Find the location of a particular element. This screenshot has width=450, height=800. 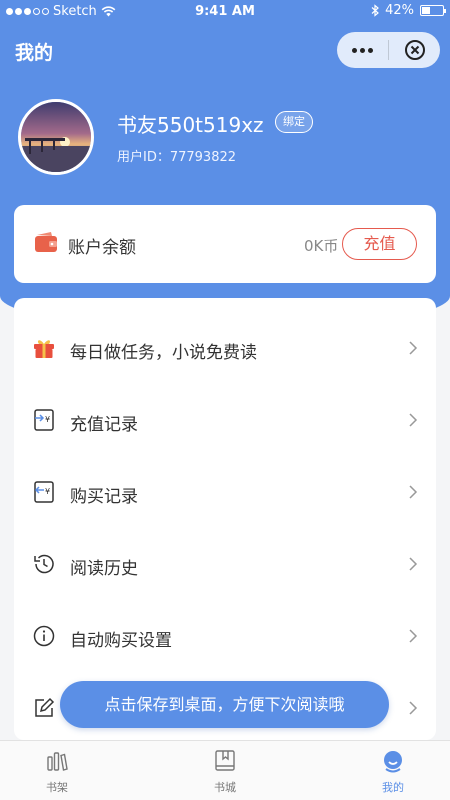

battery-fill is located at coordinates (426, 10).